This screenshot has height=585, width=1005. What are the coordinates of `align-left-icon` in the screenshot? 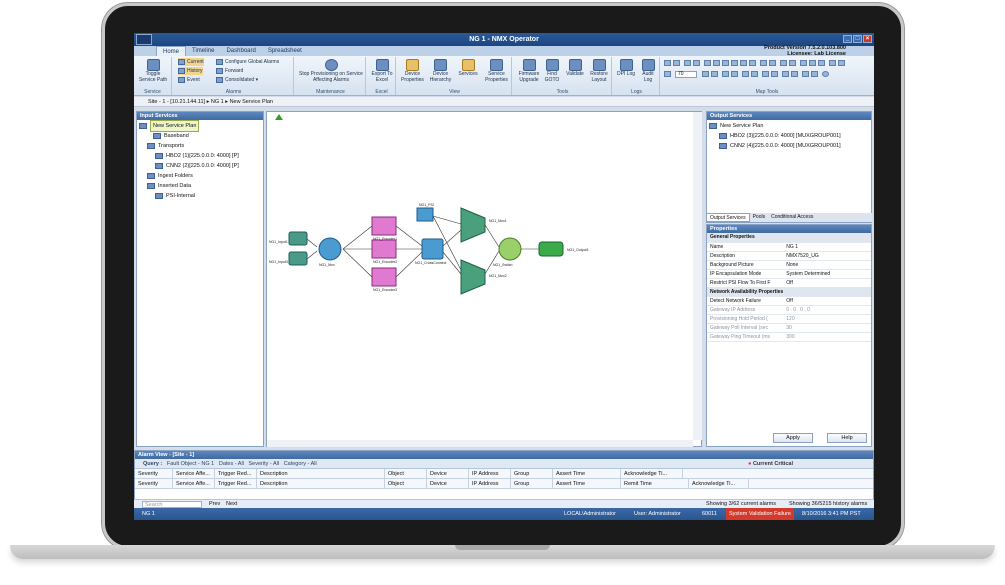 It's located at (707, 63).